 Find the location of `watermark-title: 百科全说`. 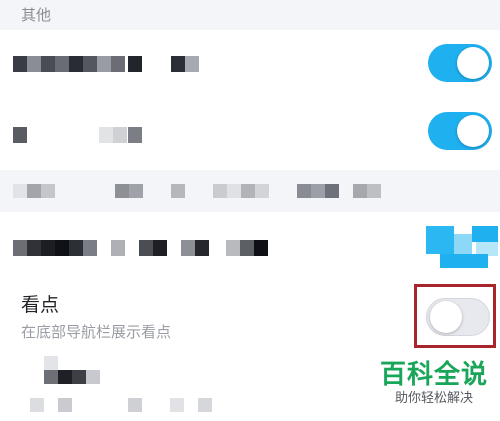

watermark-title: 百科全说 is located at coordinates (433, 375).